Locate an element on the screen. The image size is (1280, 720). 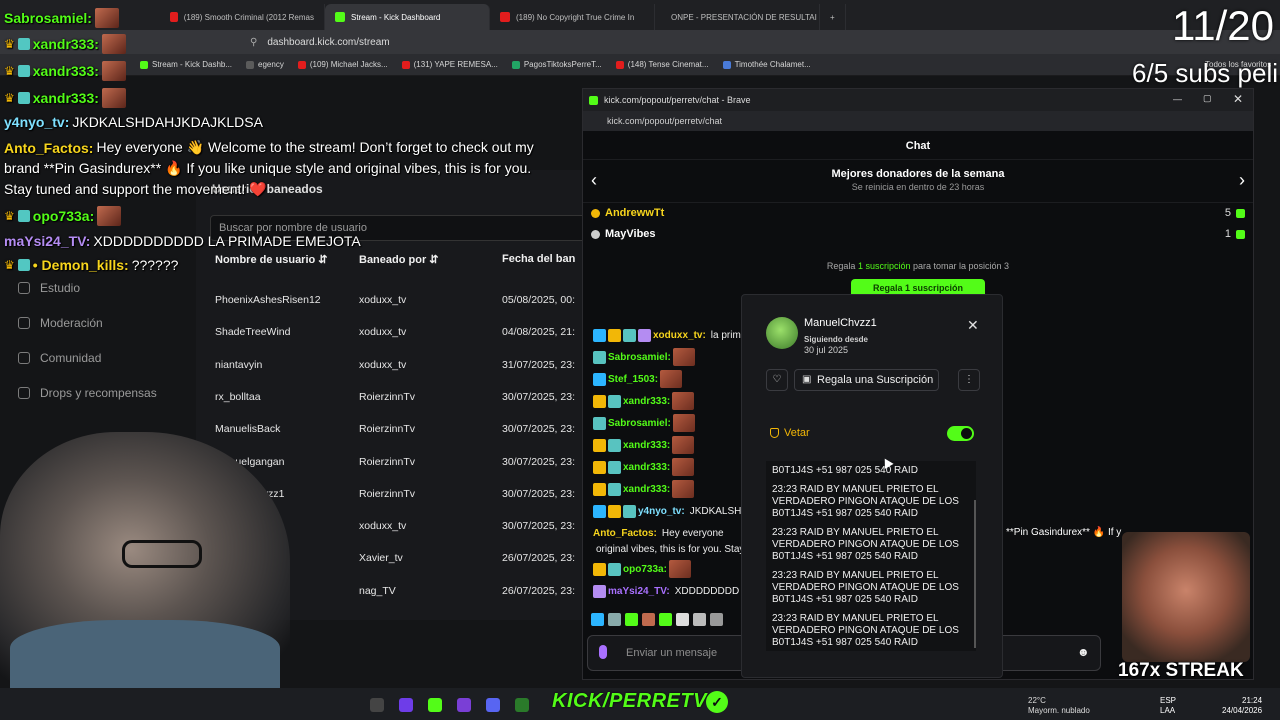
table-row: ShadeTreeWind xoduxx_tv 04/08/2025, 21: is located at coordinates (400, 336).